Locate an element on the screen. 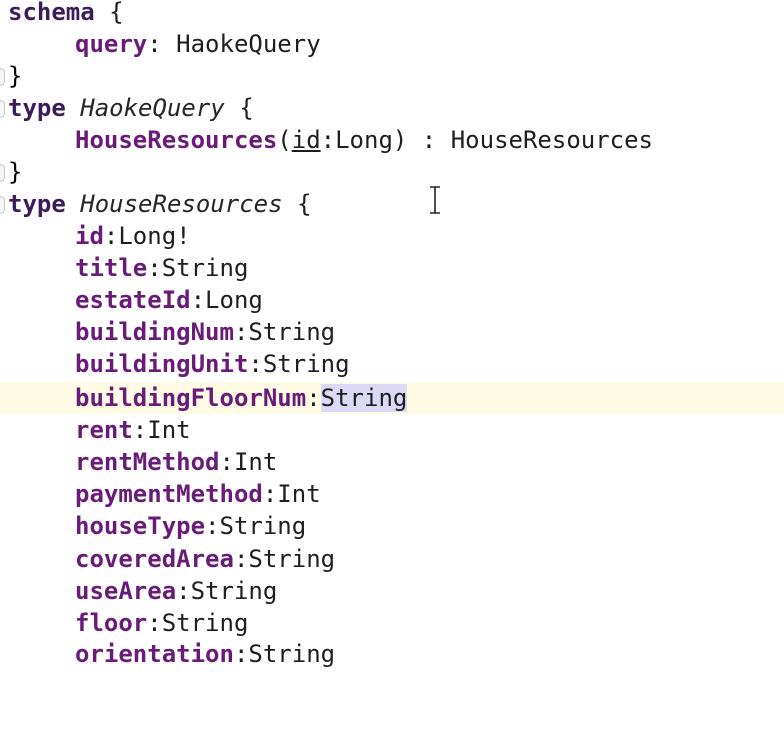 This screenshot has height=734, width=784. code-text: estateId:Long is located at coordinates (169, 300).